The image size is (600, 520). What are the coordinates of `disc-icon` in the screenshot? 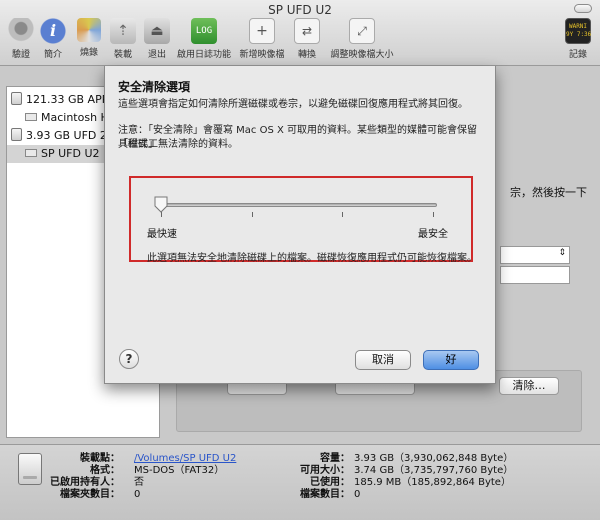 It's located at (89, 30).